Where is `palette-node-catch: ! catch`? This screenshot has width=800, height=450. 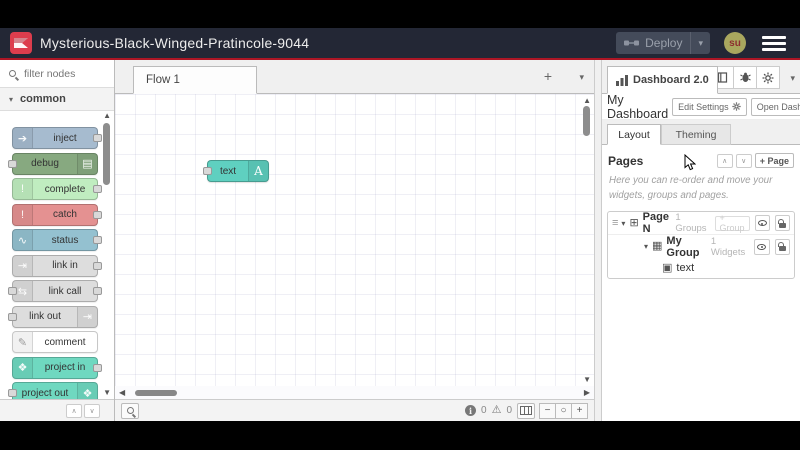
palette-node-catch: ! catch is located at coordinates (57, 214).